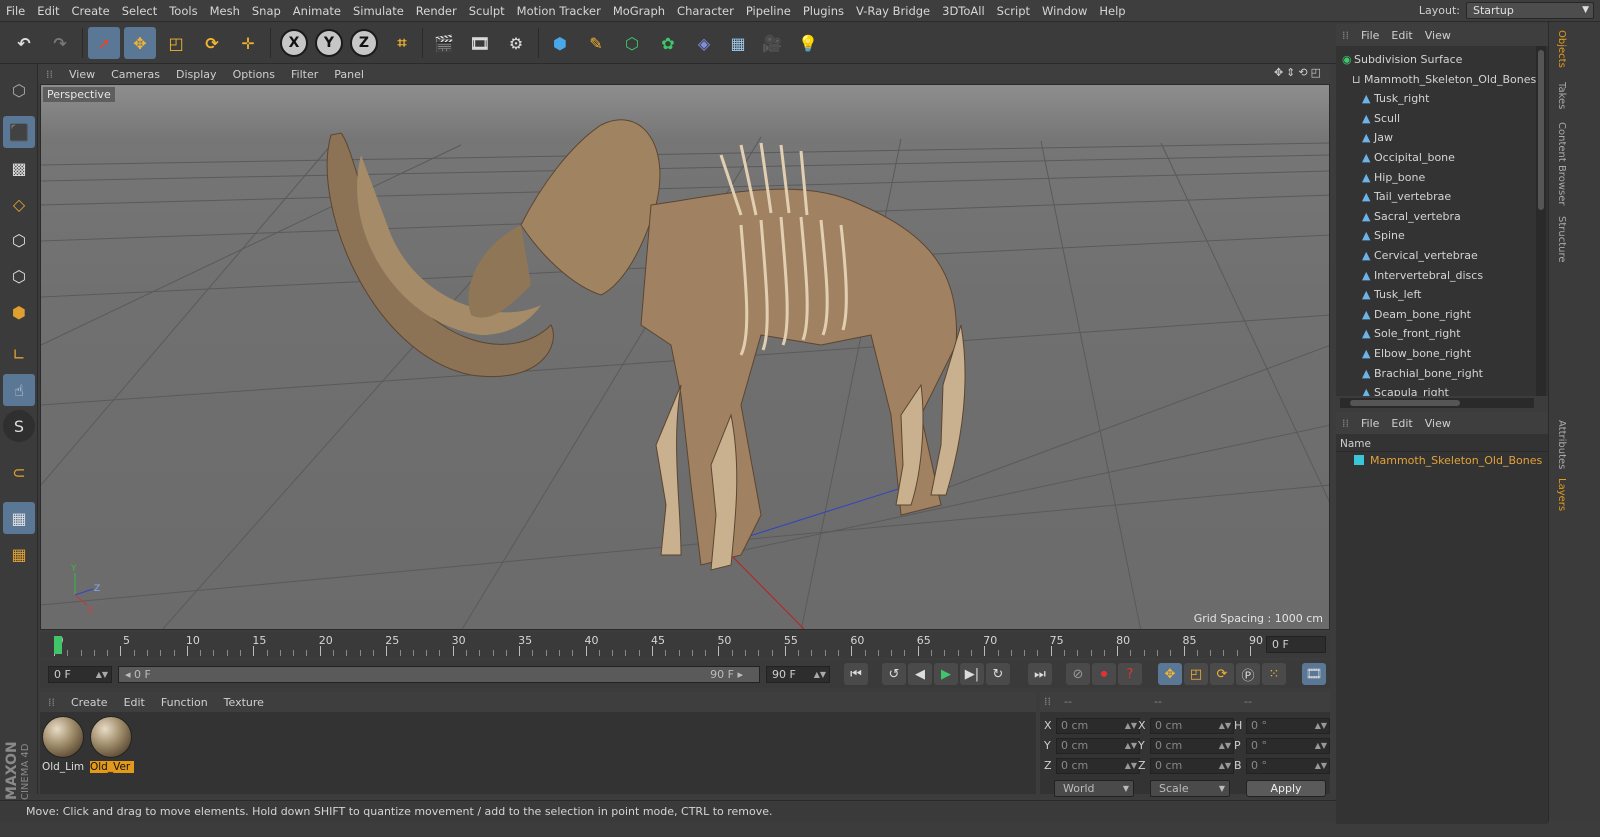  Describe the element at coordinates (487, 11) in the screenshot. I see `menu-sculpt: Sculpt` at that location.